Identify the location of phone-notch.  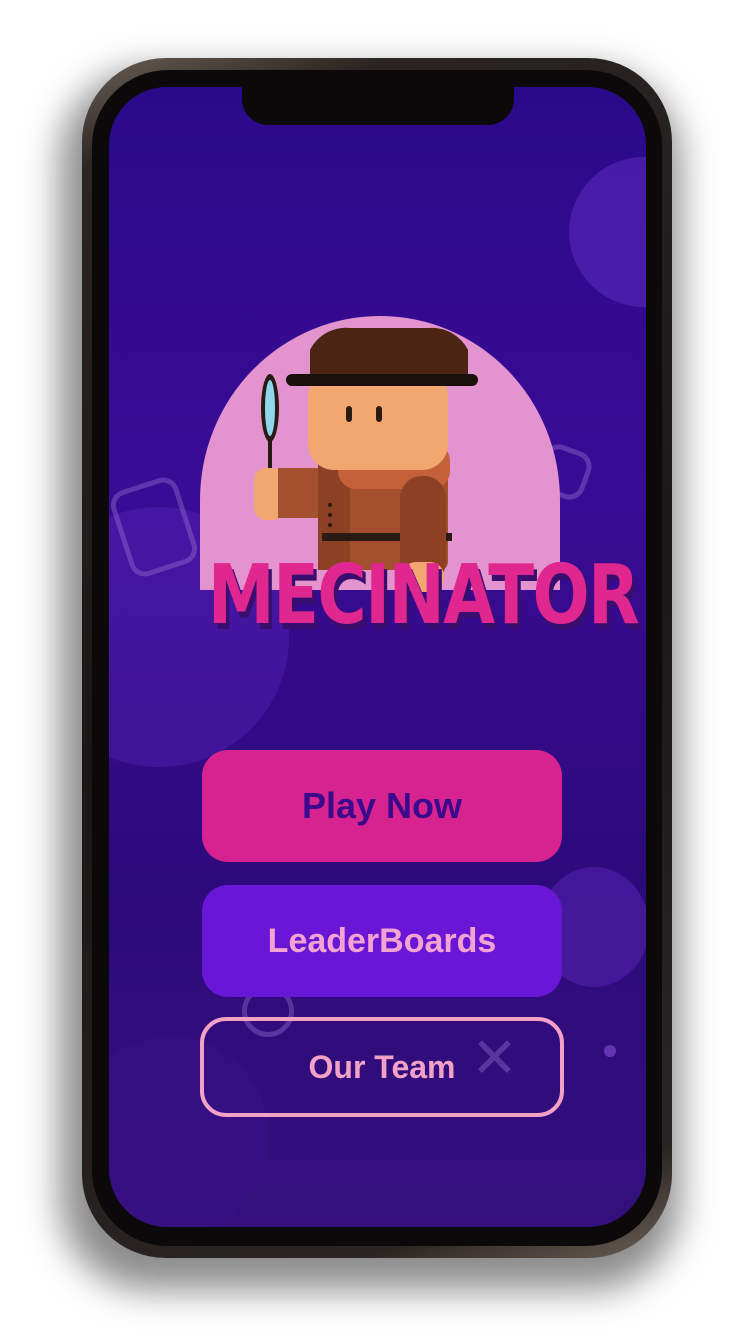
(378, 106).